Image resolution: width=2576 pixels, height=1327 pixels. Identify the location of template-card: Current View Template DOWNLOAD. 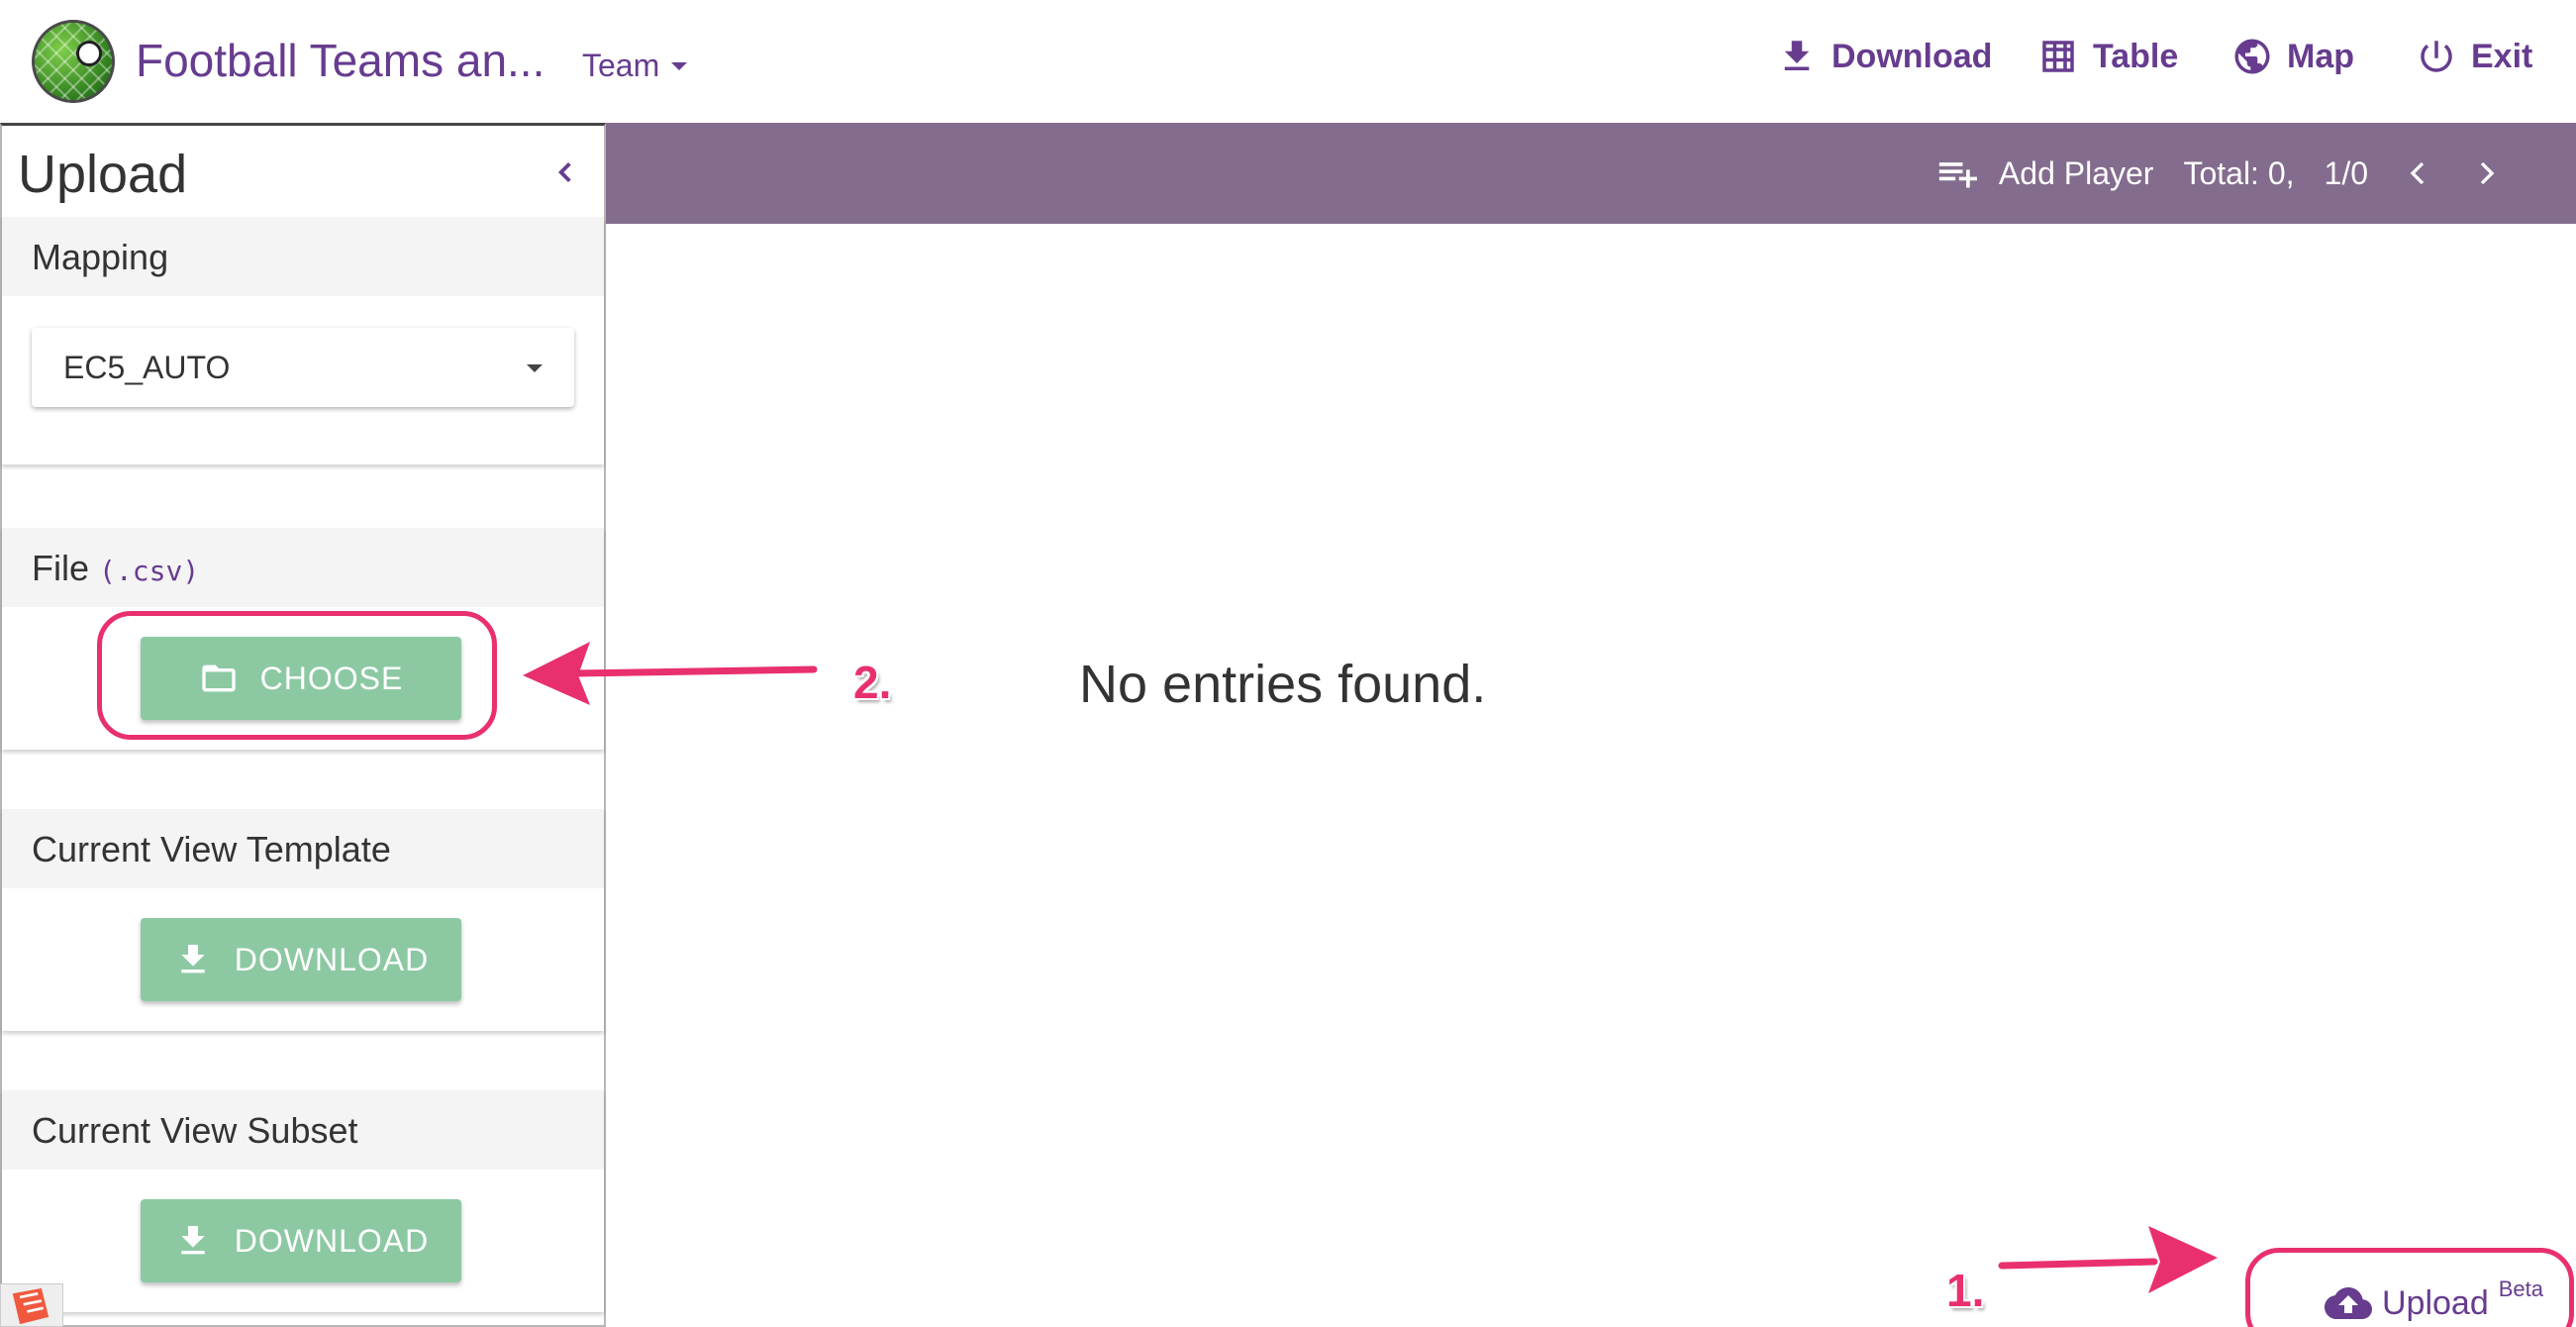
(303, 920).